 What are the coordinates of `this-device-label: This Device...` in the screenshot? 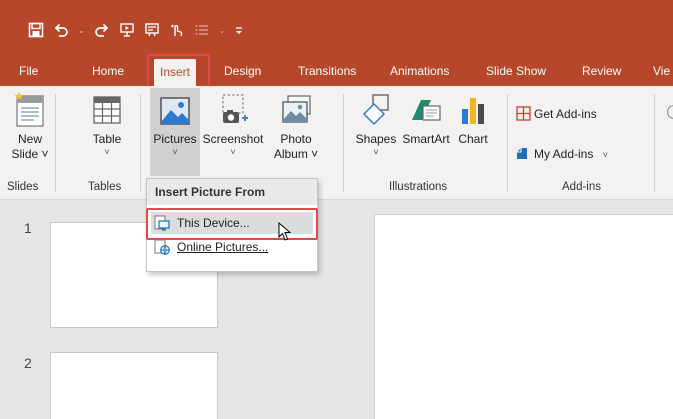 It's located at (213, 223).